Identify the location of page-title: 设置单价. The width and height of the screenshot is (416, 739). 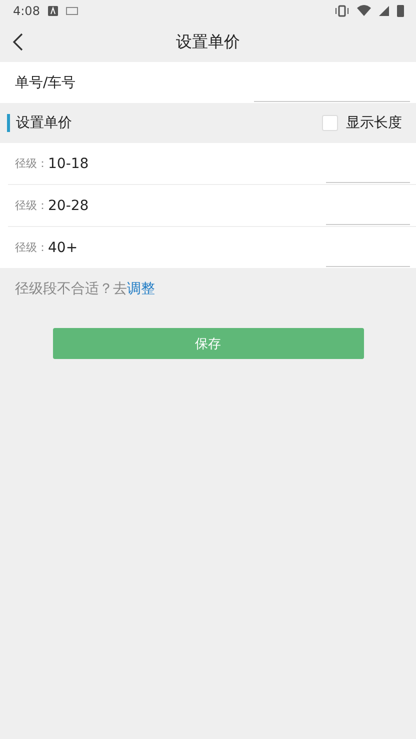
(208, 42).